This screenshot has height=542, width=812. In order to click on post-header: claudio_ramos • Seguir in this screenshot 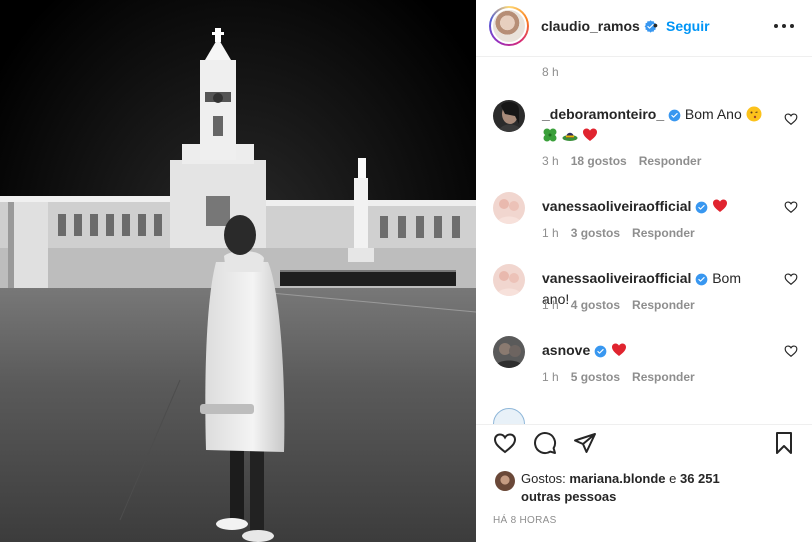, I will do `click(644, 28)`.